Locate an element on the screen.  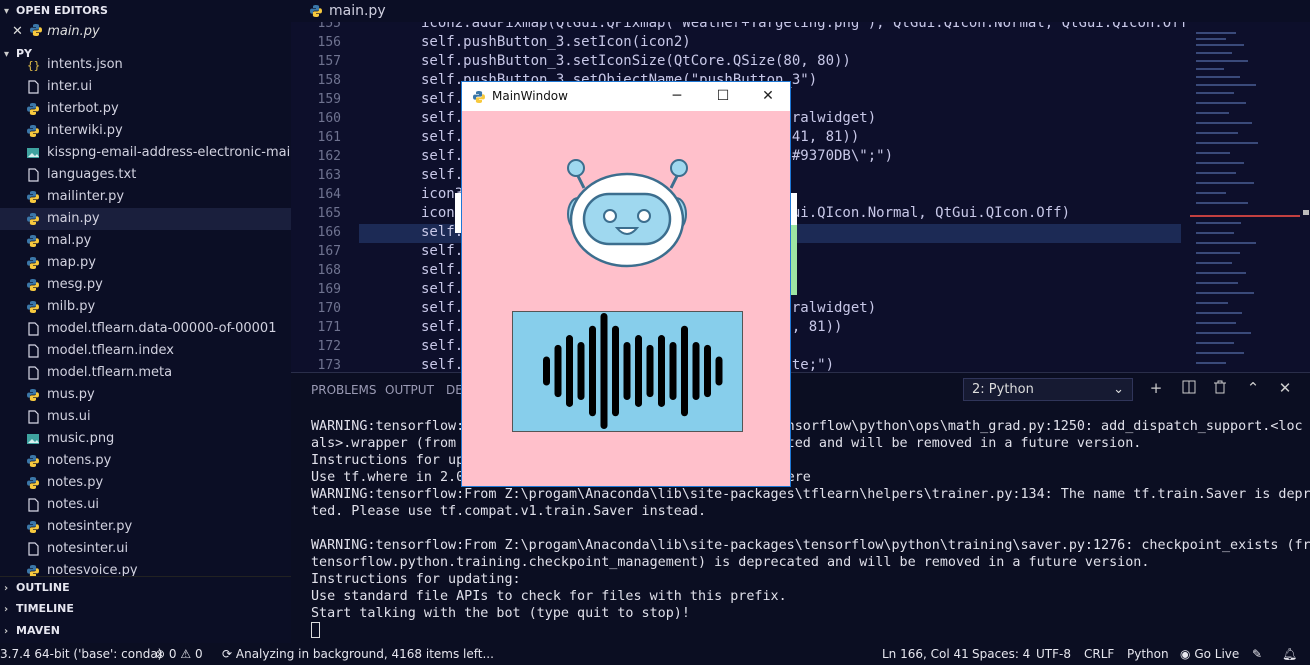
line-number: 158 is located at coordinates (329, 80).